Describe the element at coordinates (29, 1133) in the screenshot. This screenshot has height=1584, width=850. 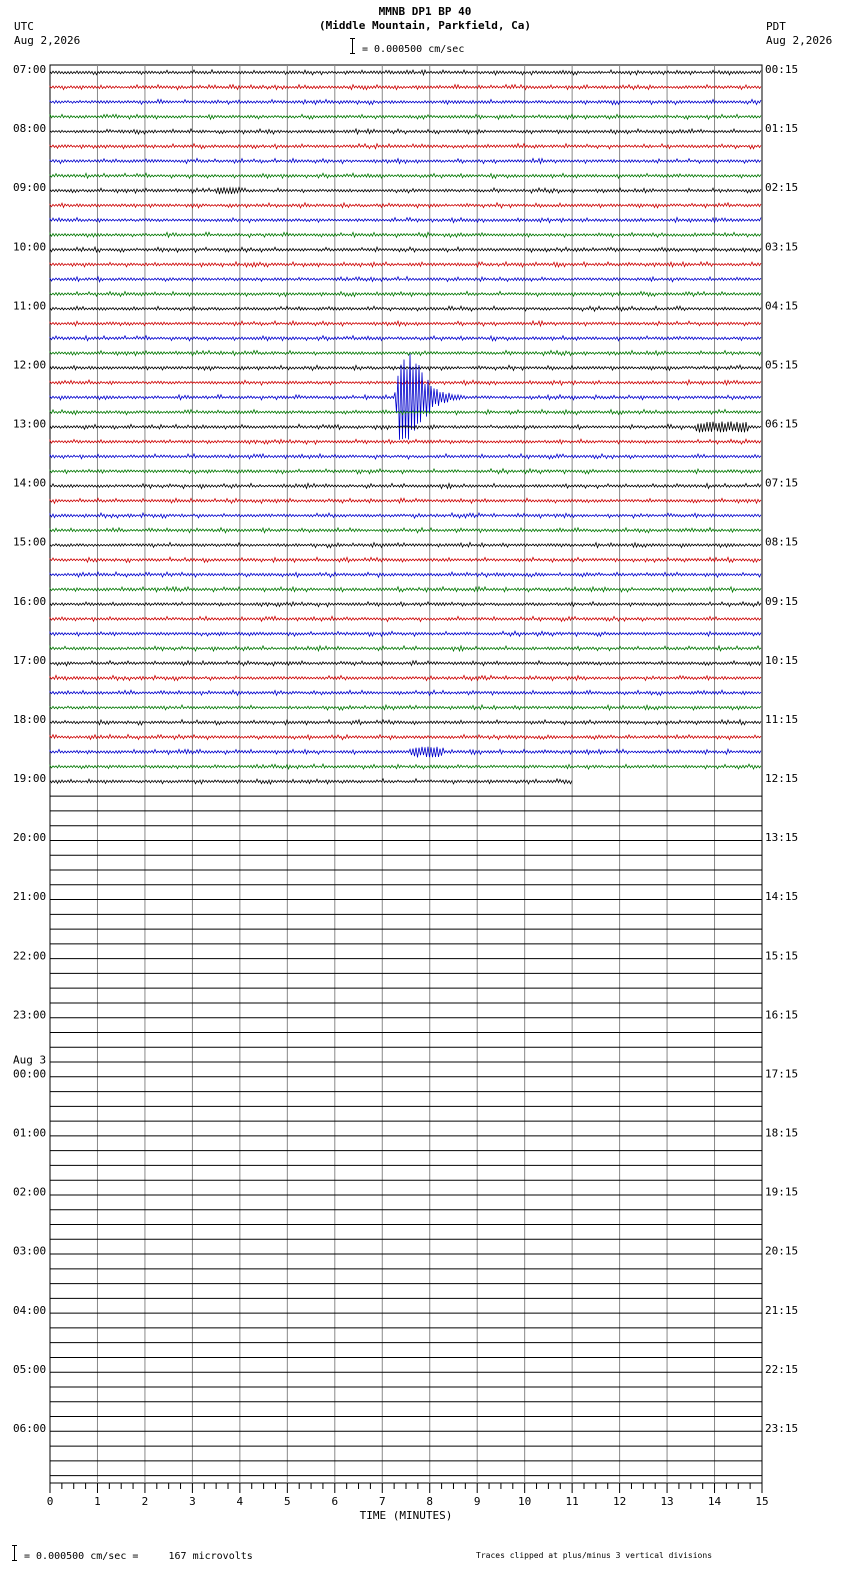
I see `left-hour-label: 01:00` at that location.